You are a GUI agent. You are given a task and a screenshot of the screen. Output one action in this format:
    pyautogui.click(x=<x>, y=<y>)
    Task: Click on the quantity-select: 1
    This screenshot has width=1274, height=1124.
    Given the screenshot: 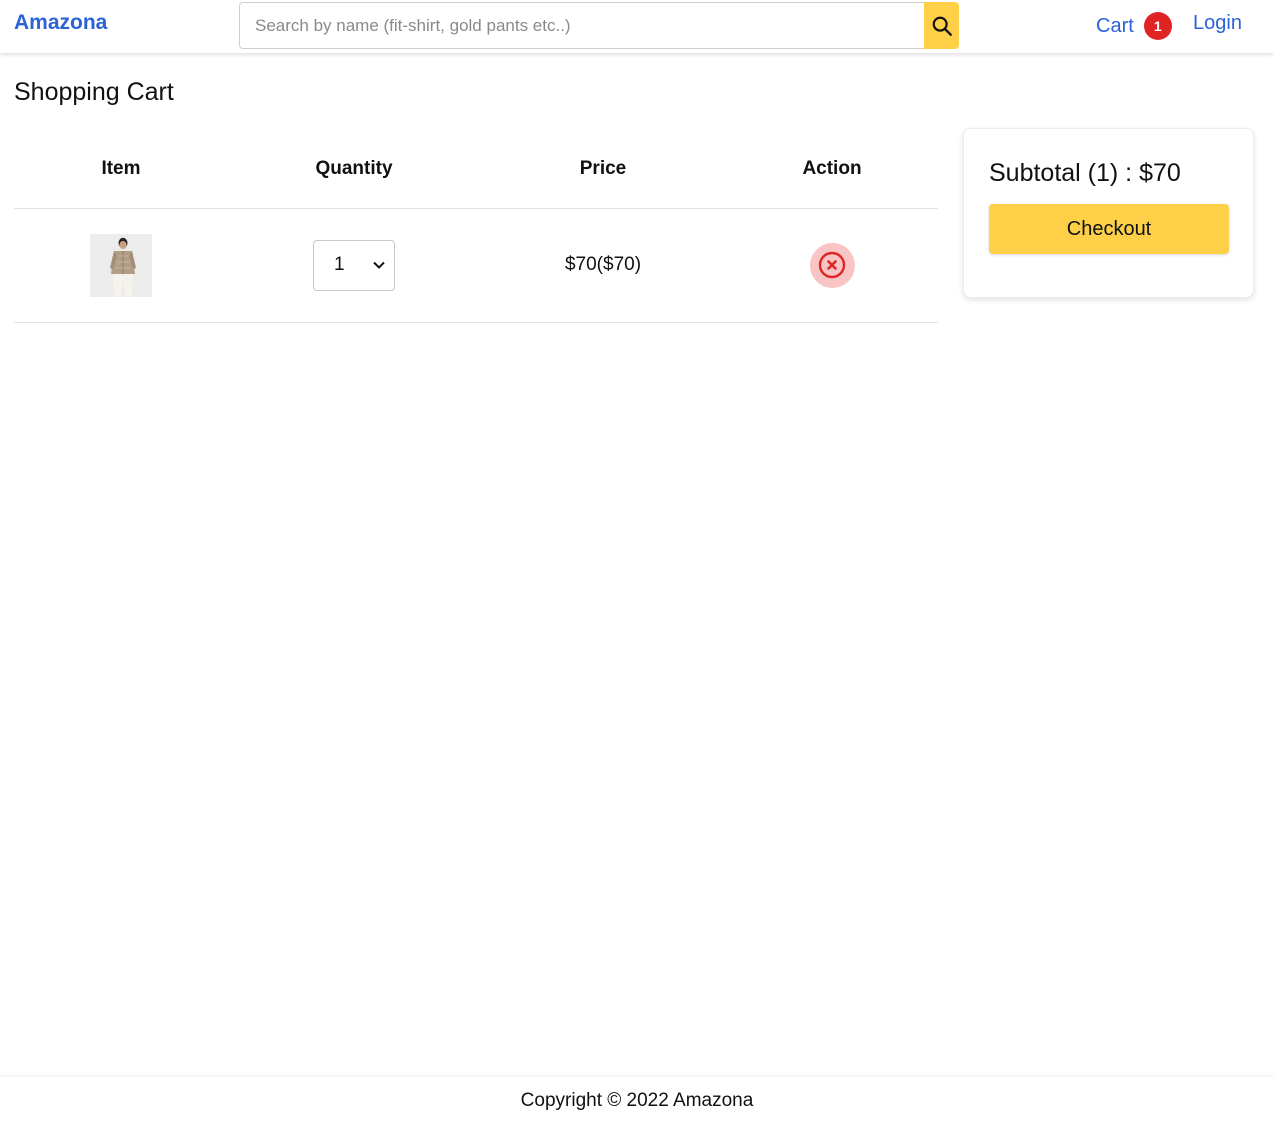 What is the action you would take?
    pyautogui.click(x=354, y=265)
    